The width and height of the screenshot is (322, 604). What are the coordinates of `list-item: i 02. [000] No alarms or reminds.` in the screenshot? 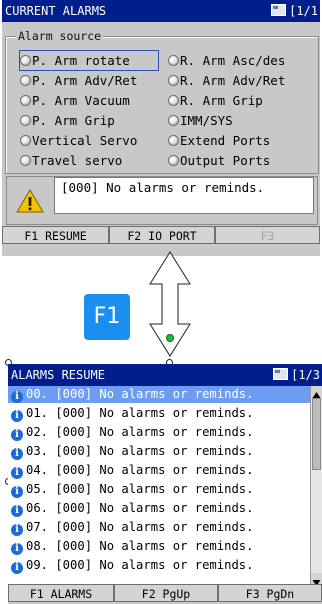 It's located at (159, 432).